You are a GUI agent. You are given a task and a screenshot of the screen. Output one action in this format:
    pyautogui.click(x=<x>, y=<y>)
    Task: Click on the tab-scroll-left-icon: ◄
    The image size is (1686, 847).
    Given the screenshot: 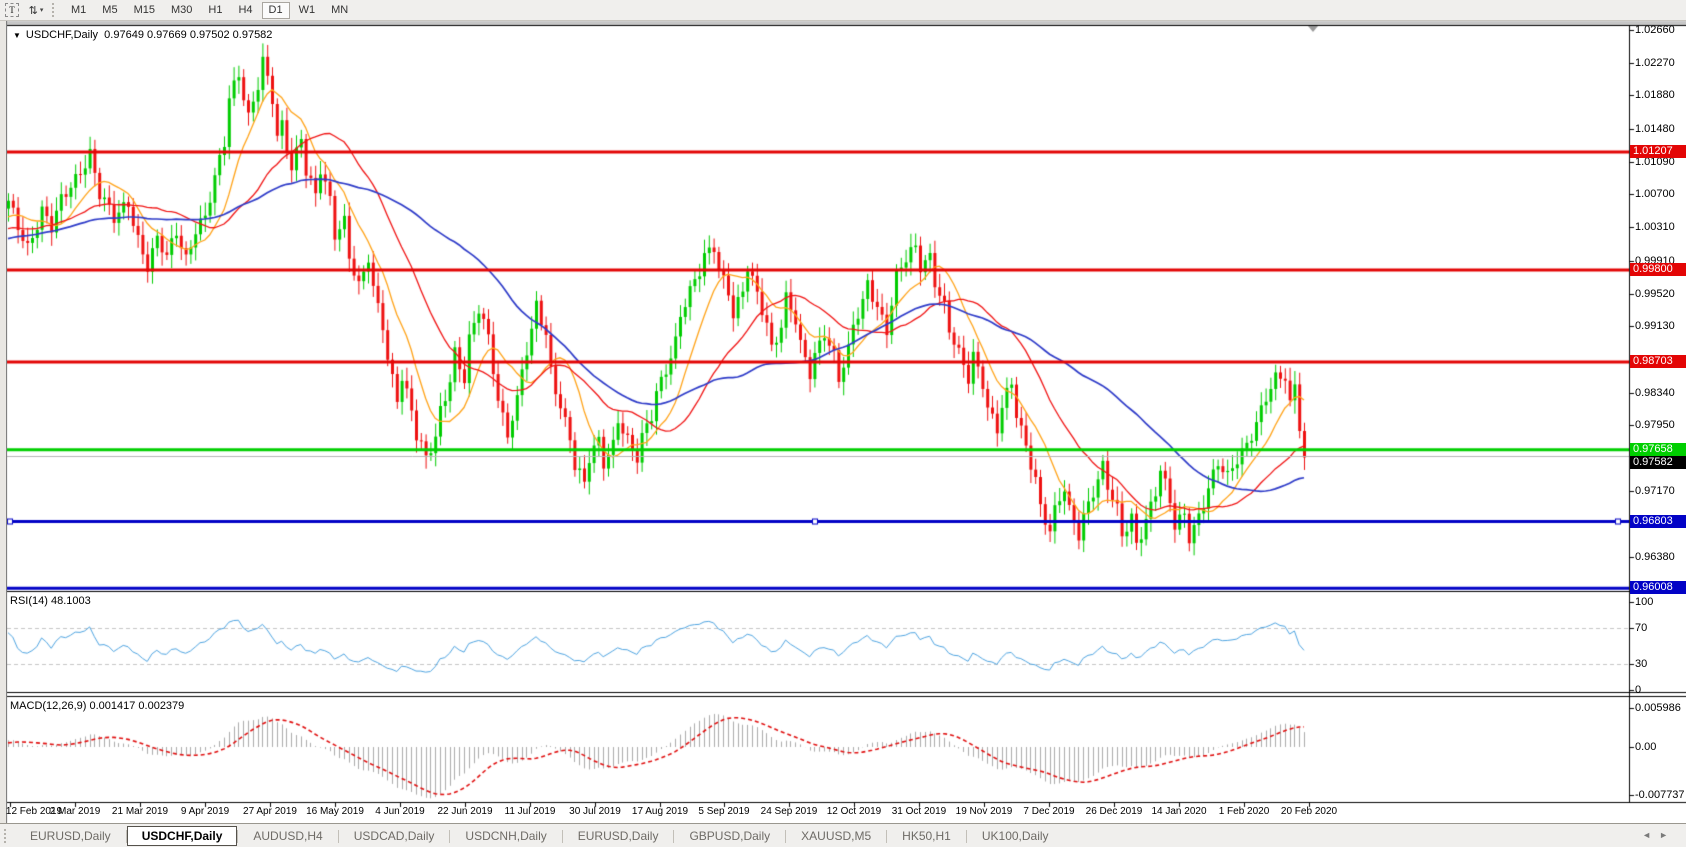 What is the action you would take?
    pyautogui.click(x=1650, y=835)
    